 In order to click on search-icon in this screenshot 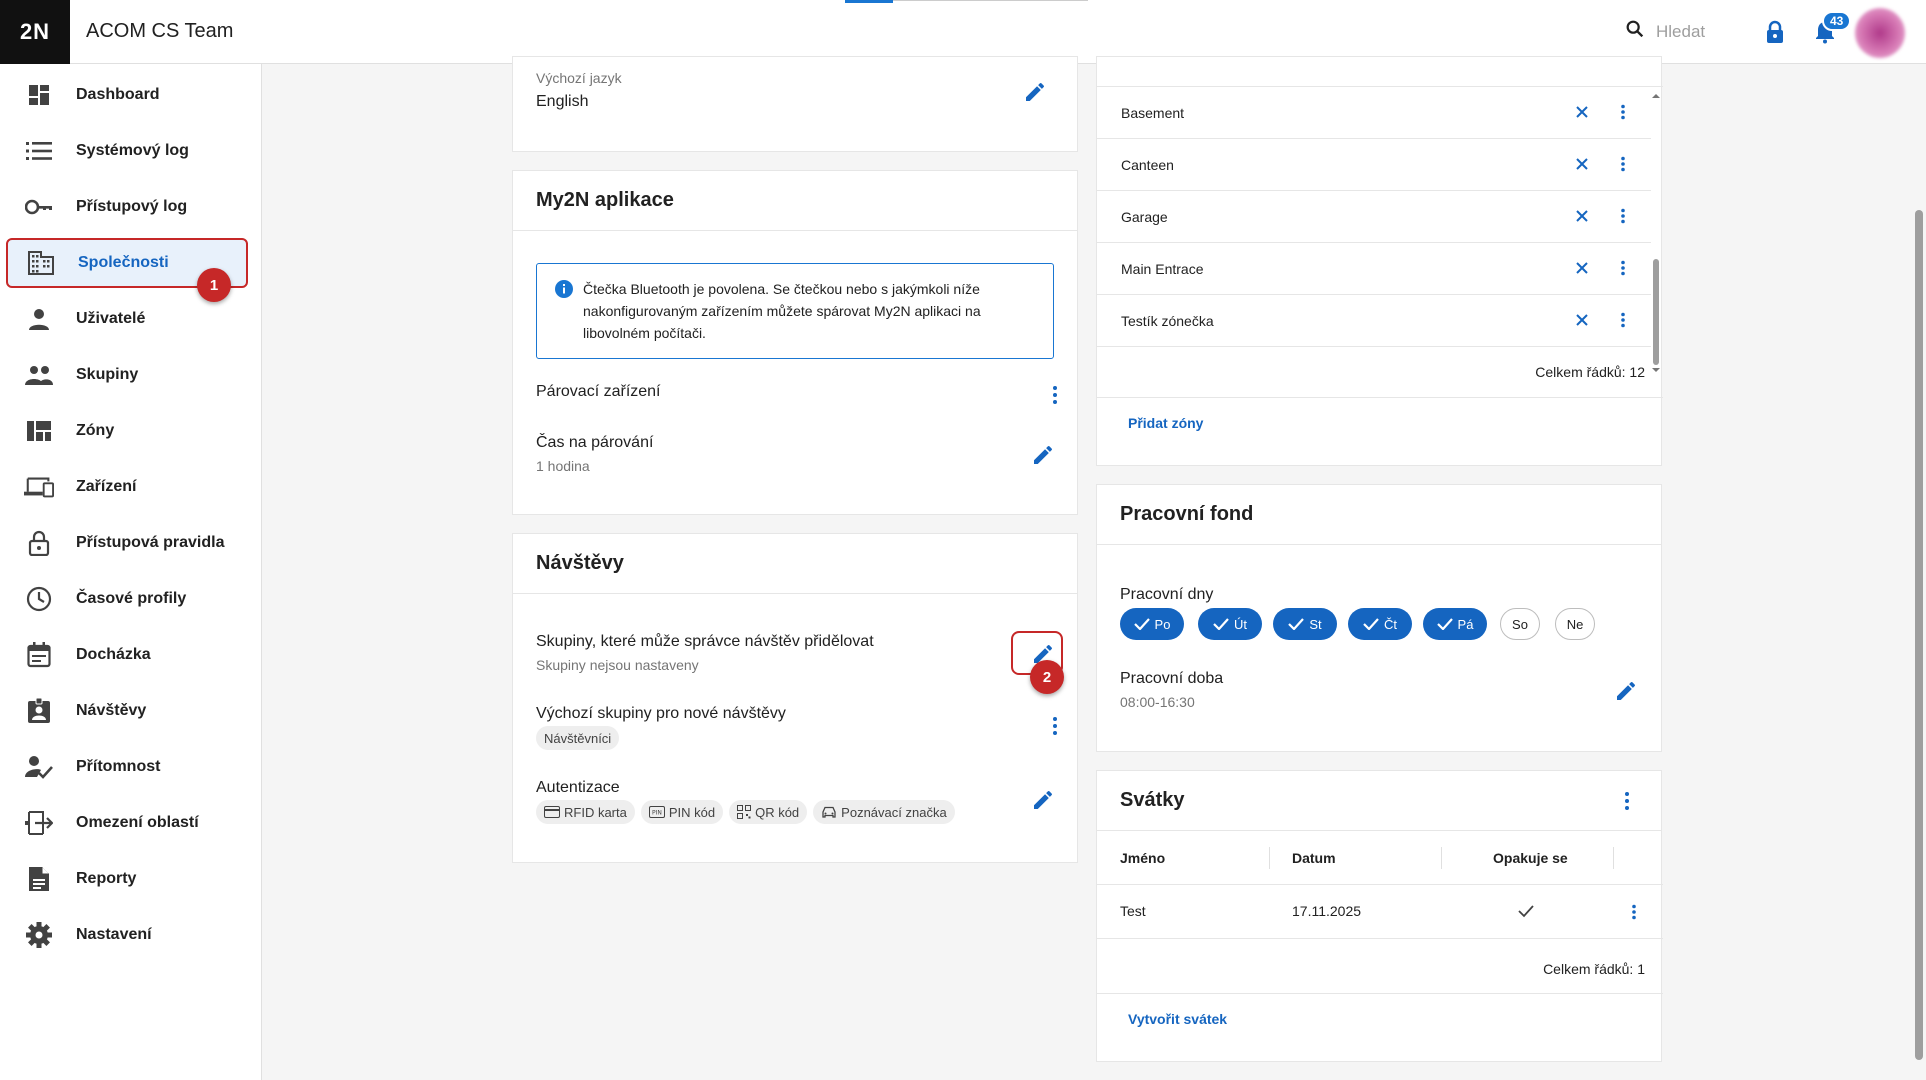, I will do `click(1635, 31)`.